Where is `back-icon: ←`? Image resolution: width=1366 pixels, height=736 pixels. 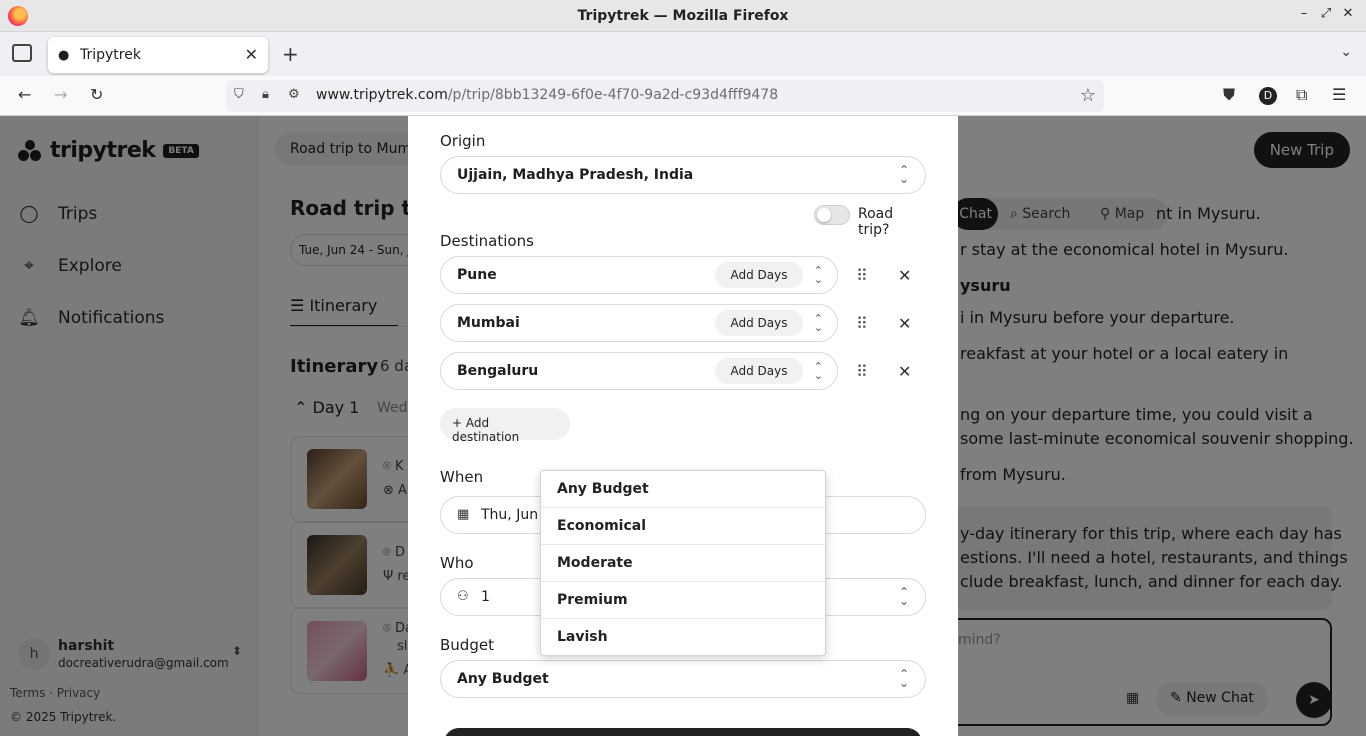 back-icon: ← is located at coordinates (24, 94).